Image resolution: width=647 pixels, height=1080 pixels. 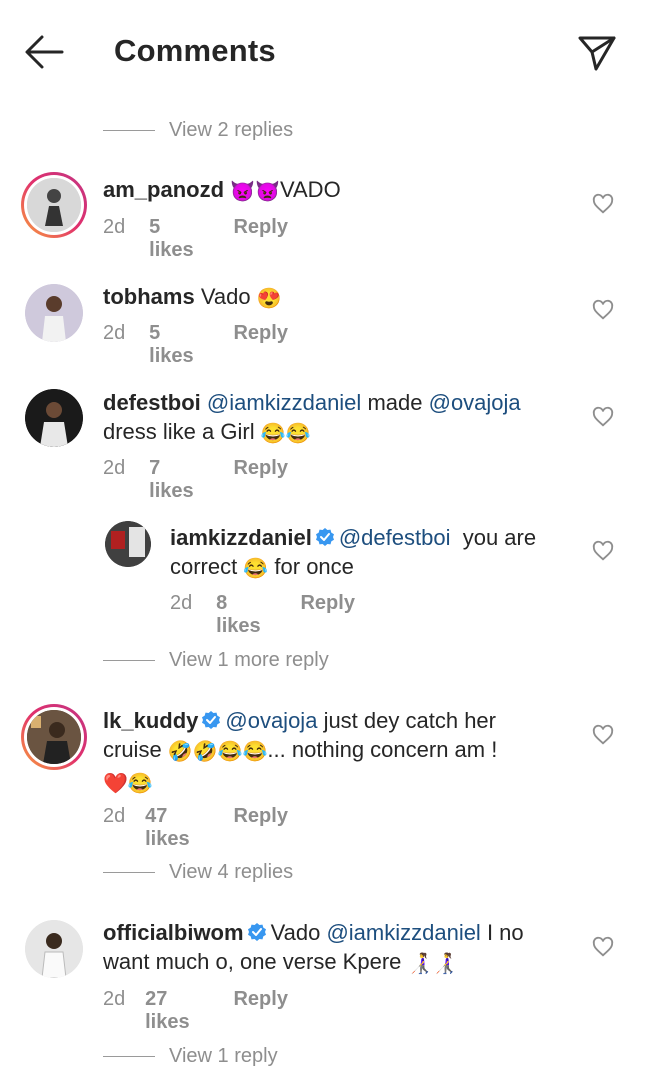 I want to click on view-replies-label: View 1 reply, so click(x=223, y=1056).